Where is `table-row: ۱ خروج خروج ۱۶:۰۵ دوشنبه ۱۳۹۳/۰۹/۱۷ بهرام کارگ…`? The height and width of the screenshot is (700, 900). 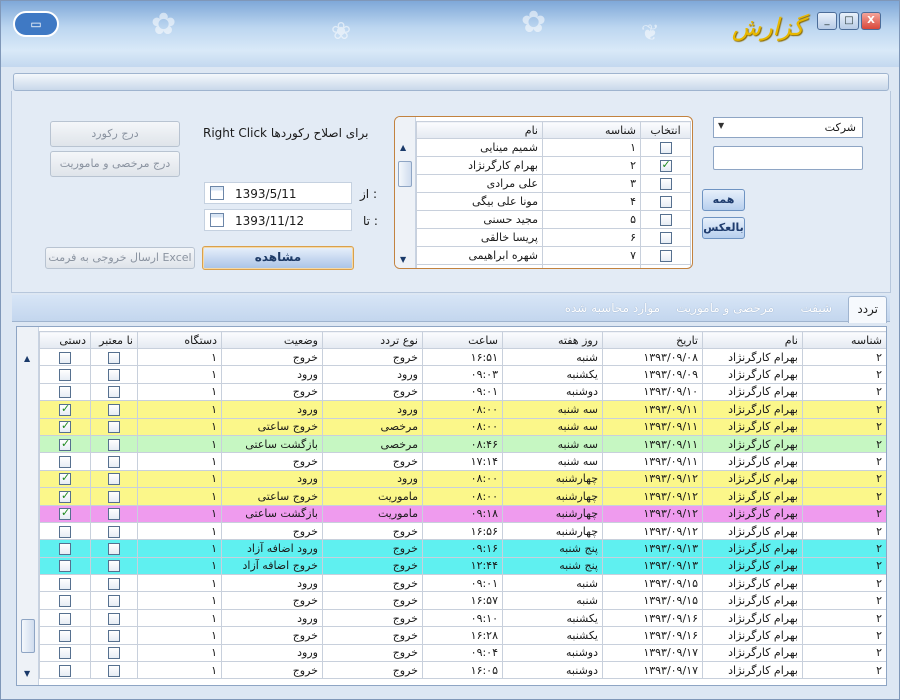 table-row: ۱ خروج خروج ۱۶:۰۵ دوشنبه ۱۳۹۳/۰۹/۱۷ بهرام کارگ… is located at coordinates (462, 670).